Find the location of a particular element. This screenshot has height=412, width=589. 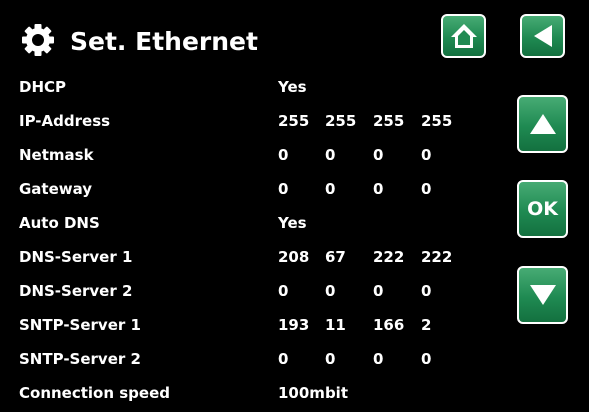

settings-row-dns-server-1: DNS-Server 1 208 67 222 222 is located at coordinates (250, 257).